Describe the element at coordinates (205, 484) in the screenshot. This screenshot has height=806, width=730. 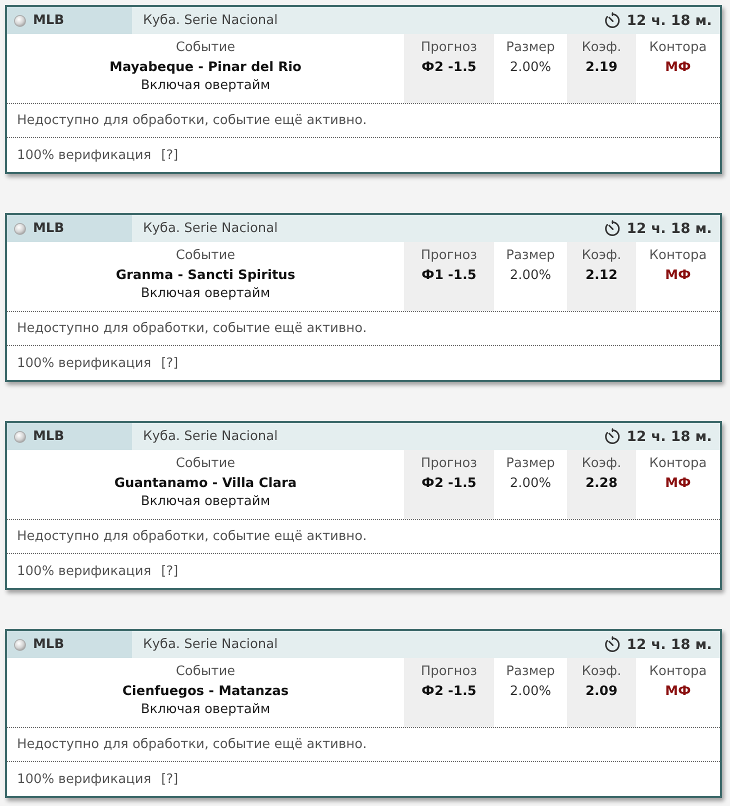
I see `event-teams: Guantanamo - Villa Clara` at that location.